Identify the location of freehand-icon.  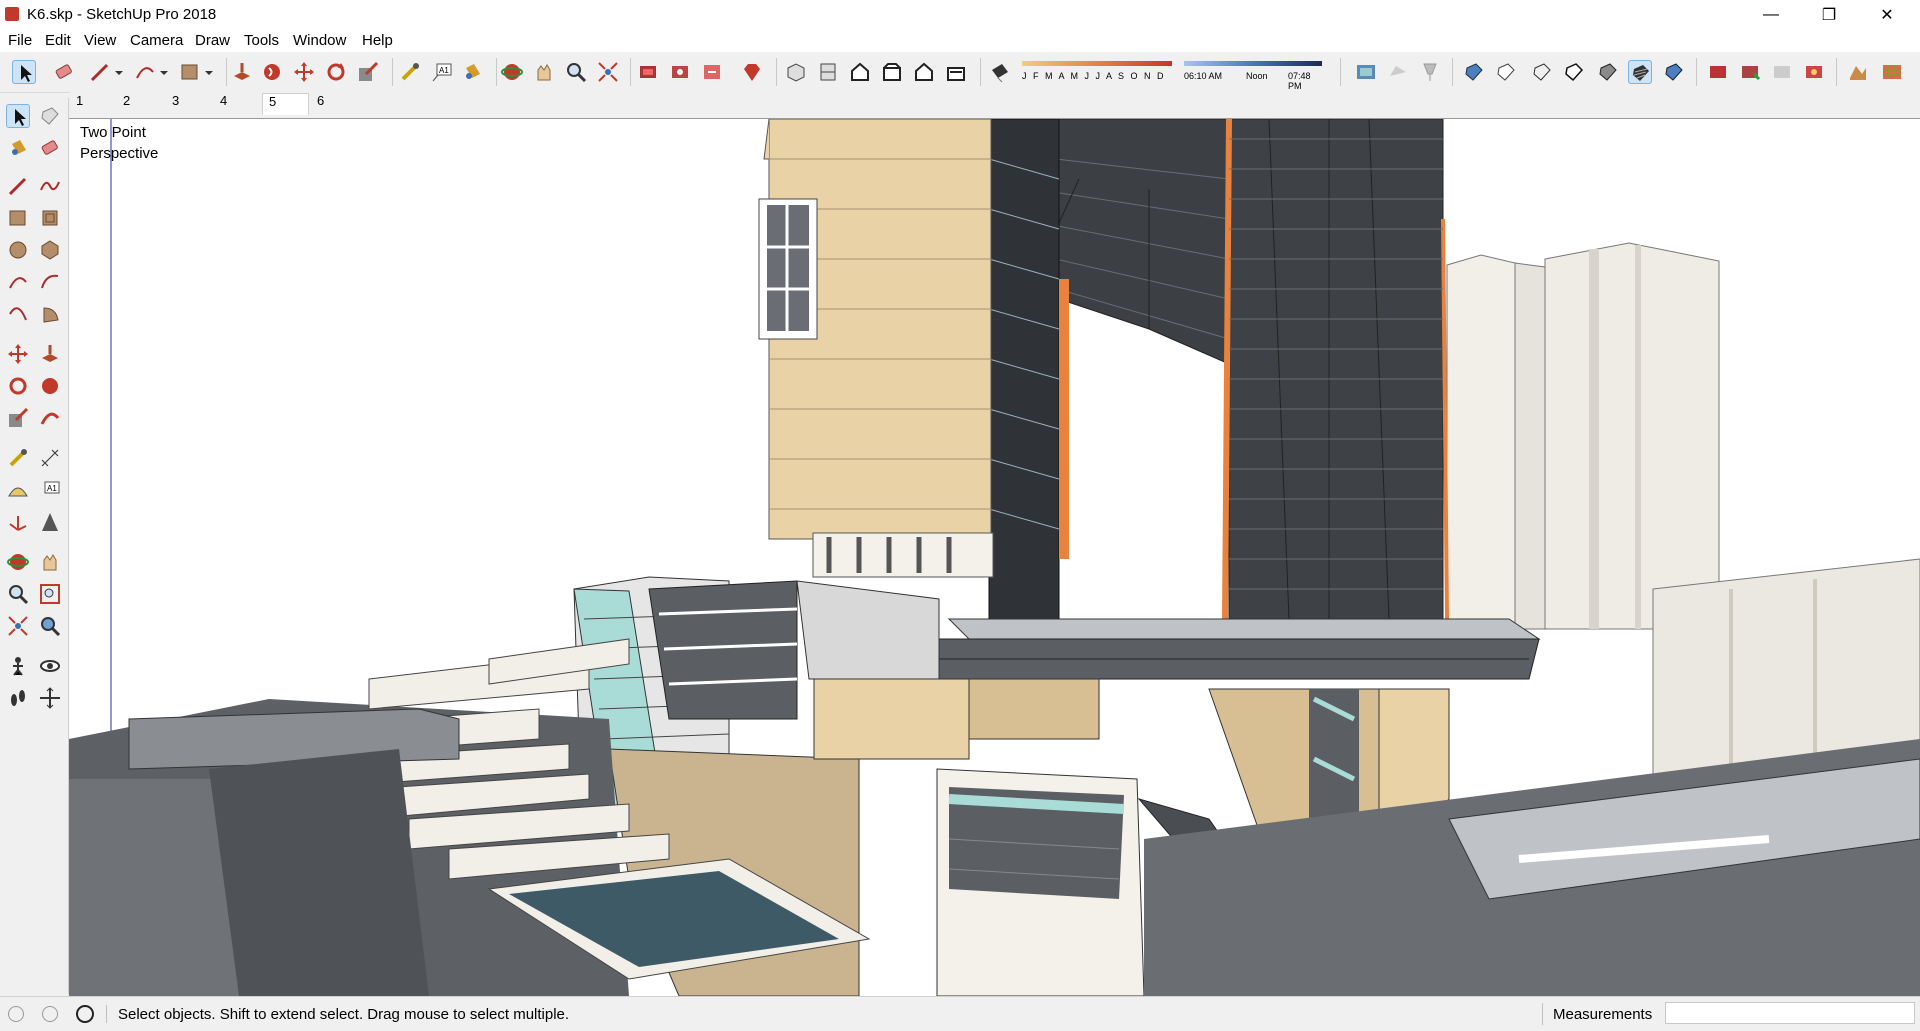
(50, 186).